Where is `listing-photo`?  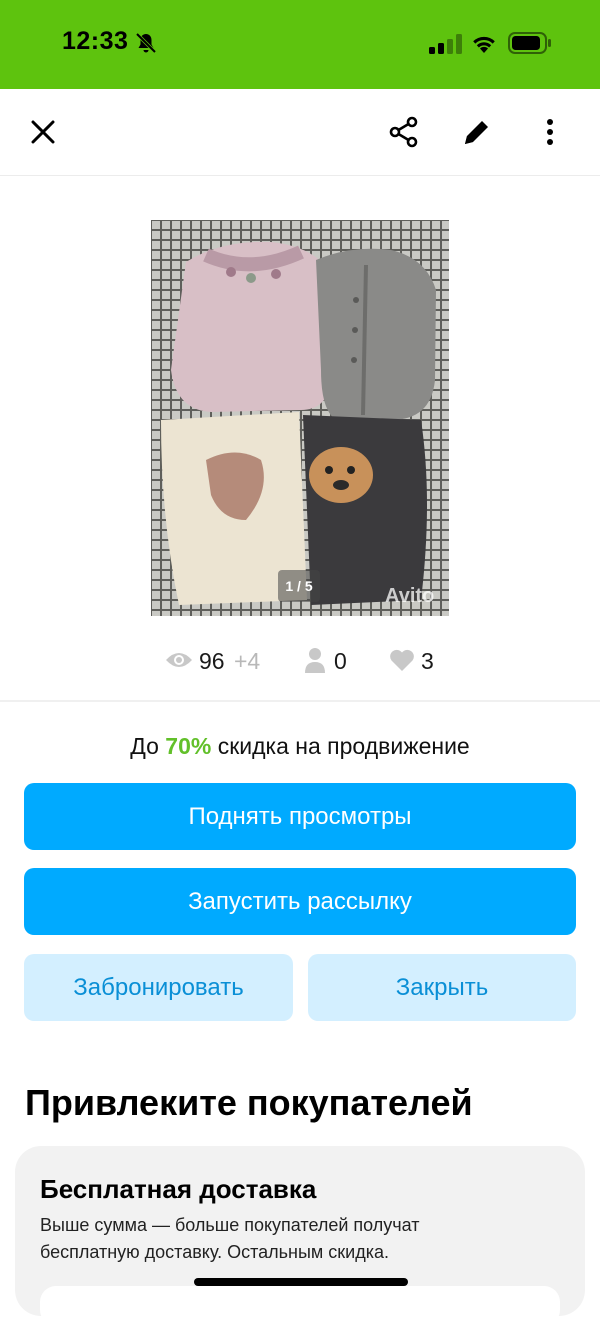 listing-photo is located at coordinates (300, 418).